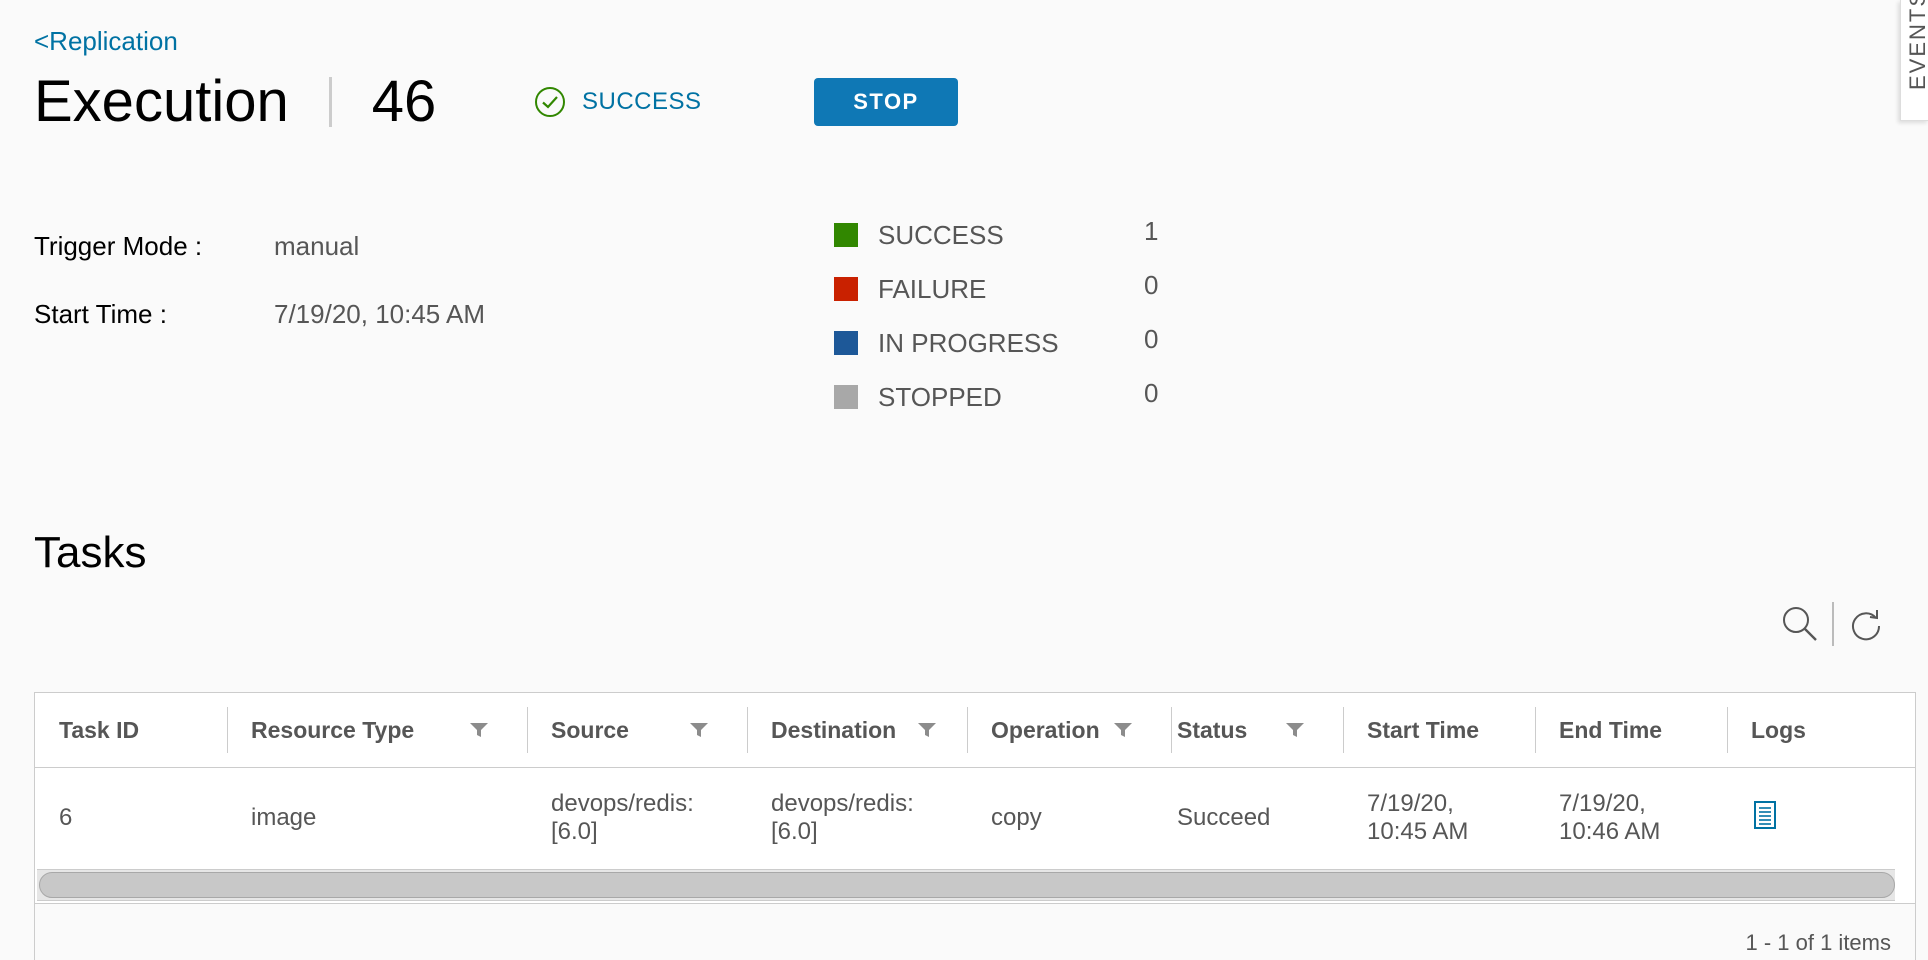 The height and width of the screenshot is (960, 1928). I want to click on success-swatch, so click(846, 235).